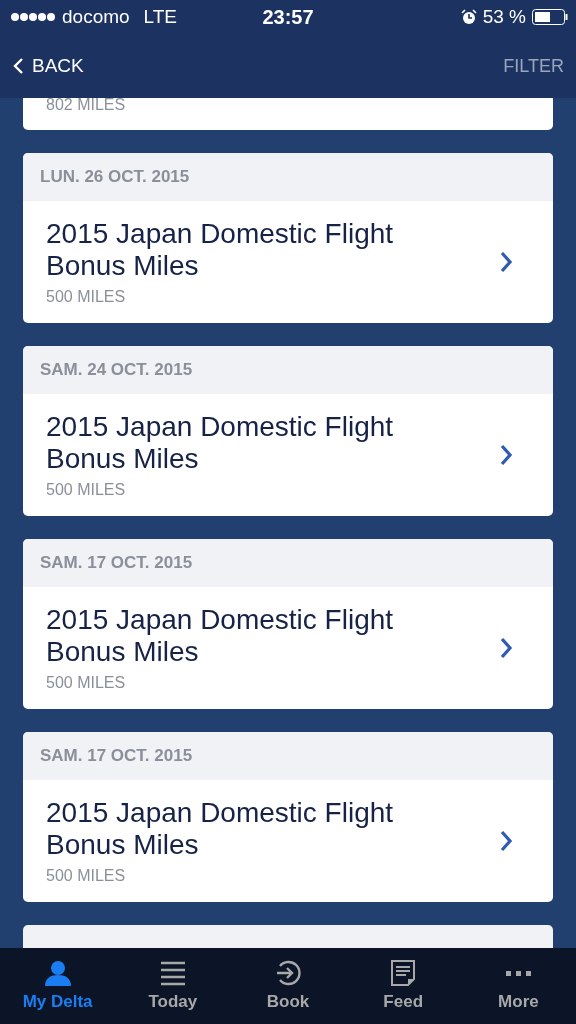  What do you see at coordinates (172, 973) in the screenshot?
I see `menu-icon` at bounding box center [172, 973].